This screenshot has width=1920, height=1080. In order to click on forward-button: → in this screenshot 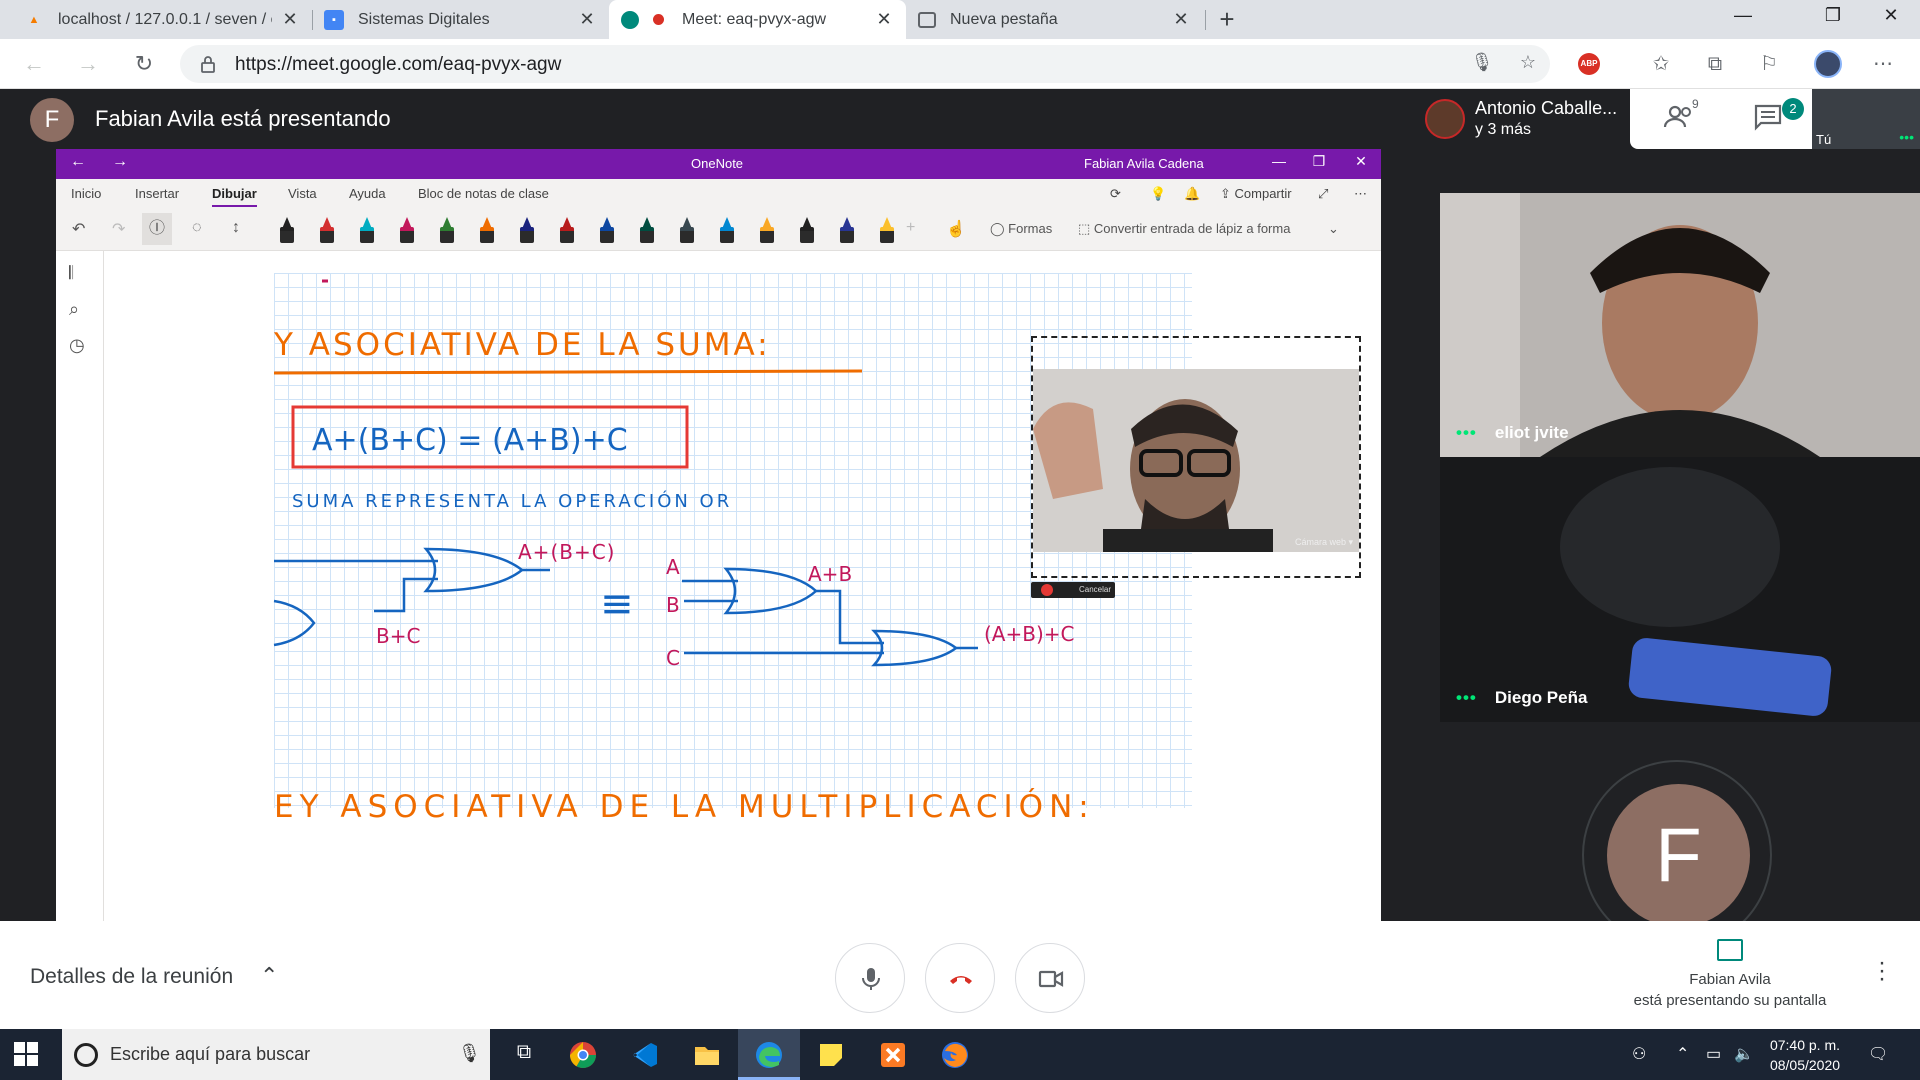, I will do `click(88, 64)`.